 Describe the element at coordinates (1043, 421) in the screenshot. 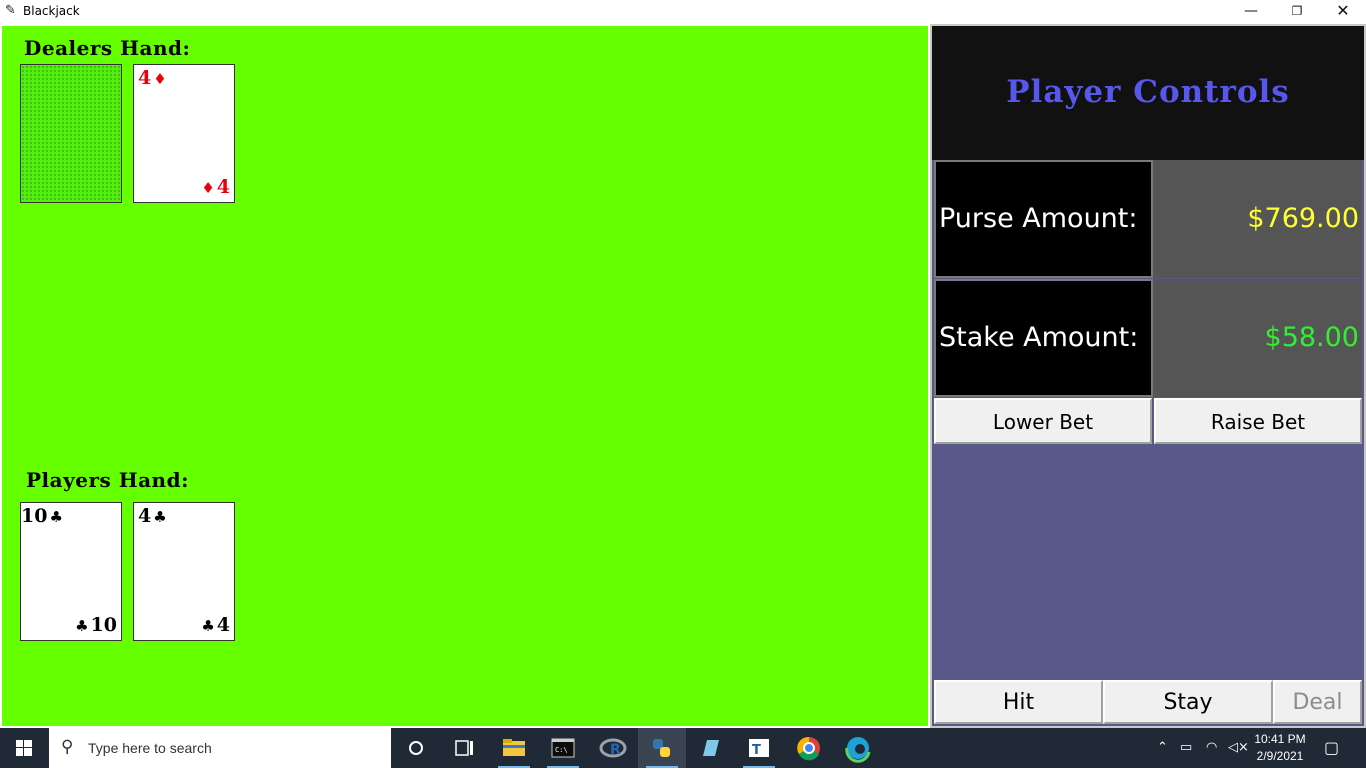

I see `lower-bet-button: Lower Bet` at that location.